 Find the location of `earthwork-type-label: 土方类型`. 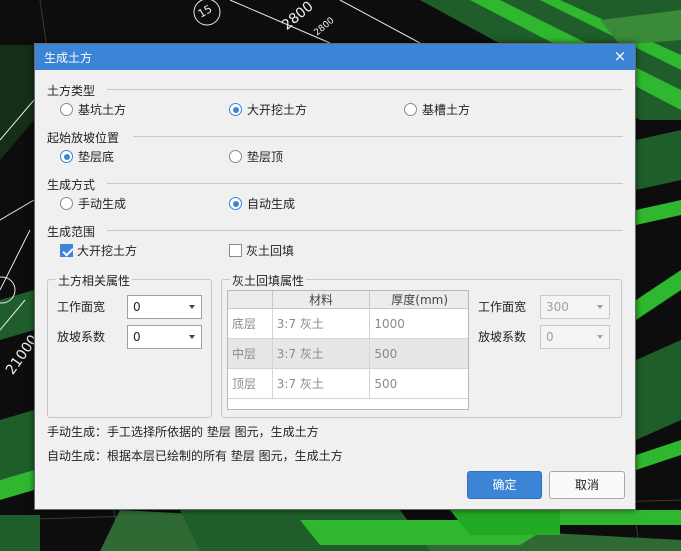

earthwork-type-label: 土方类型 is located at coordinates (71, 91).